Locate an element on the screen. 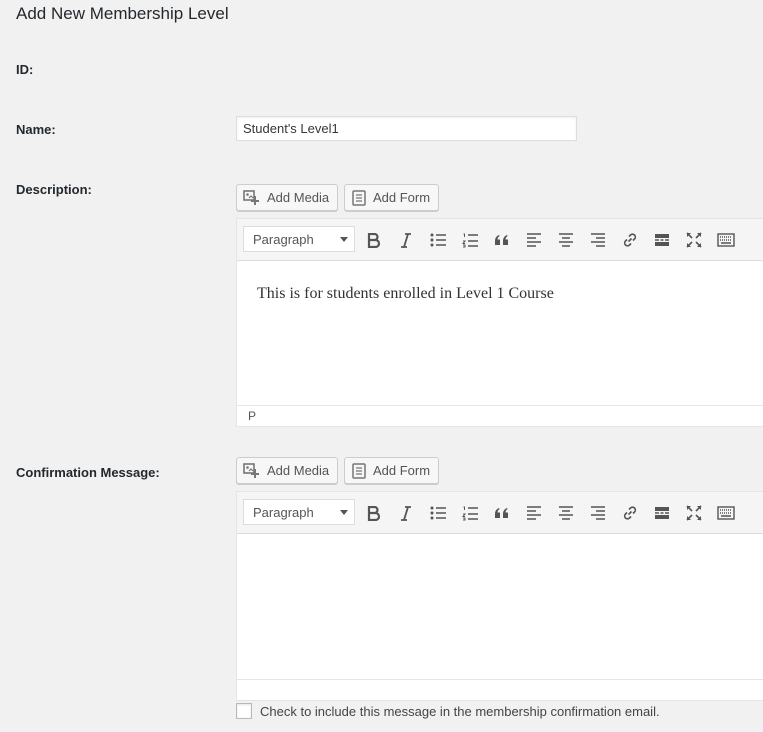  id-label: ID: is located at coordinates (25, 69).